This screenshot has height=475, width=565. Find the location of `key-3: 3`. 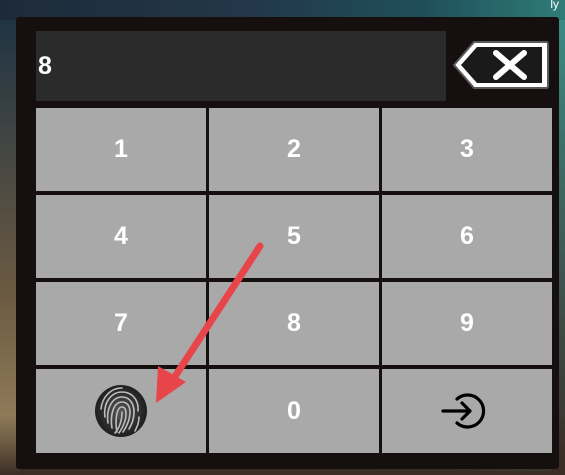

key-3: 3 is located at coordinates (467, 149).